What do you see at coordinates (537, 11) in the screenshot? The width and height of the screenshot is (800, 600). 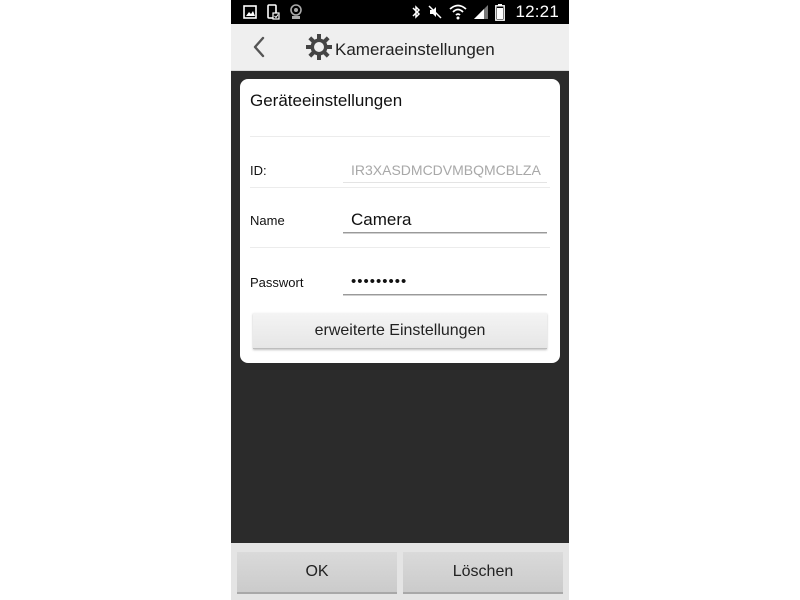 I see `status-clock: 12:21` at bounding box center [537, 11].